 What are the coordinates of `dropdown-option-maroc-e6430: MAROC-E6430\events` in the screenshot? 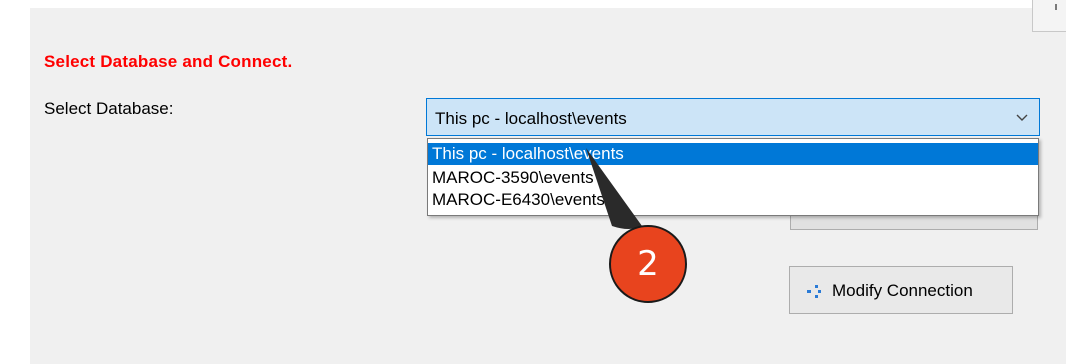 It's located at (733, 200).